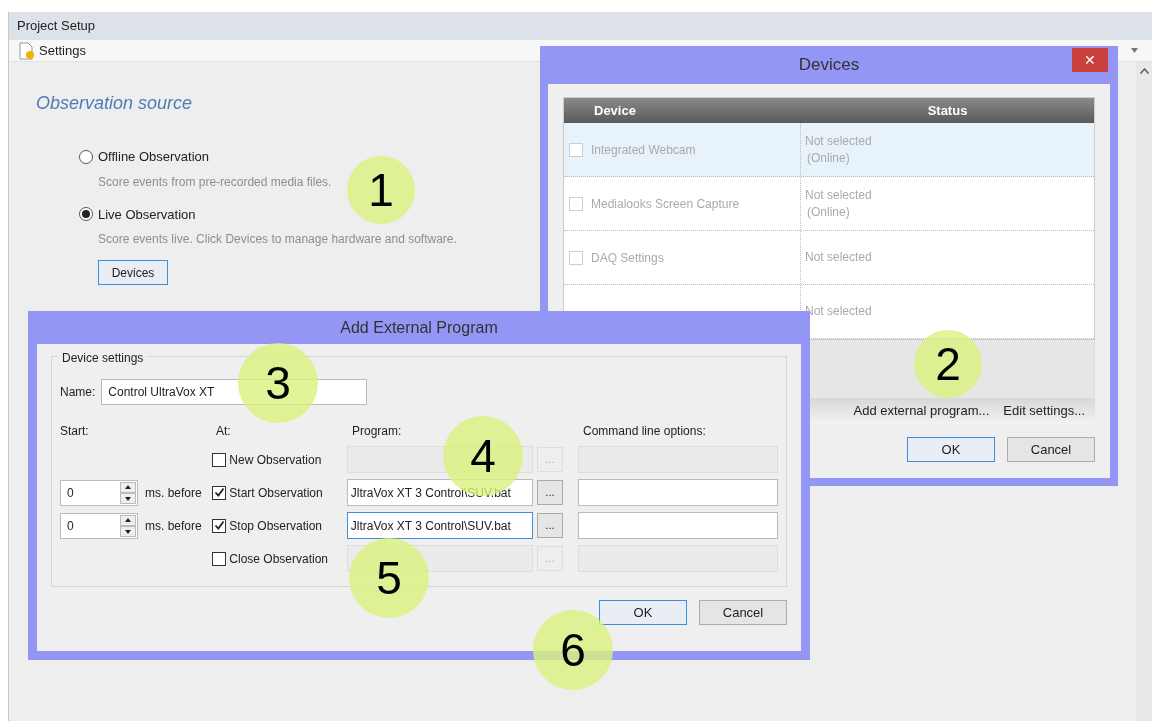 This screenshot has width=1152, height=721. Describe the element at coordinates (381, 190) in the screenshot. I see `callout-marker: 1` at that location.